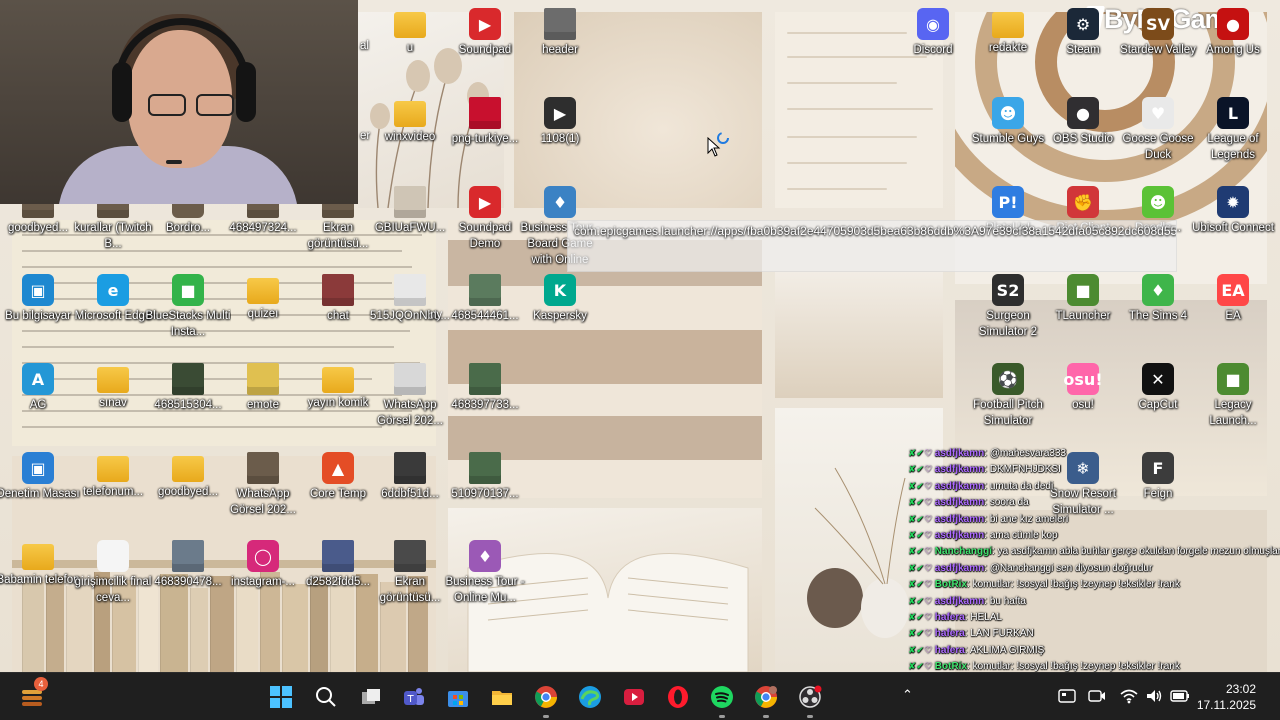 The height and width of the screenshot is (720, 1280). What do you see at coordinates (560, 139) in the screenshot?
I see `desktop-icon-label: 1108(1)` at bounding box center [560, 139].